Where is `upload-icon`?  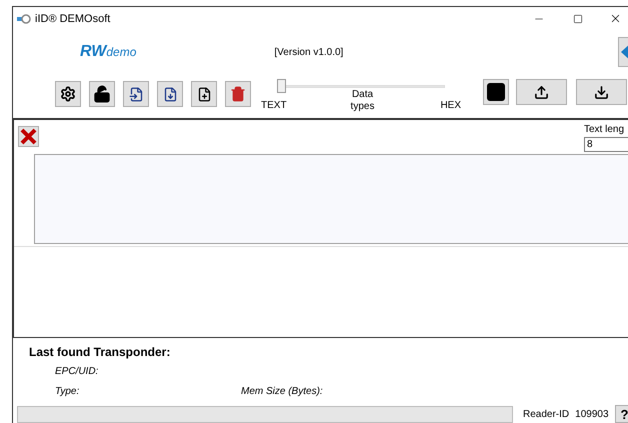
upload-icon is located at coordinates (541, 92).